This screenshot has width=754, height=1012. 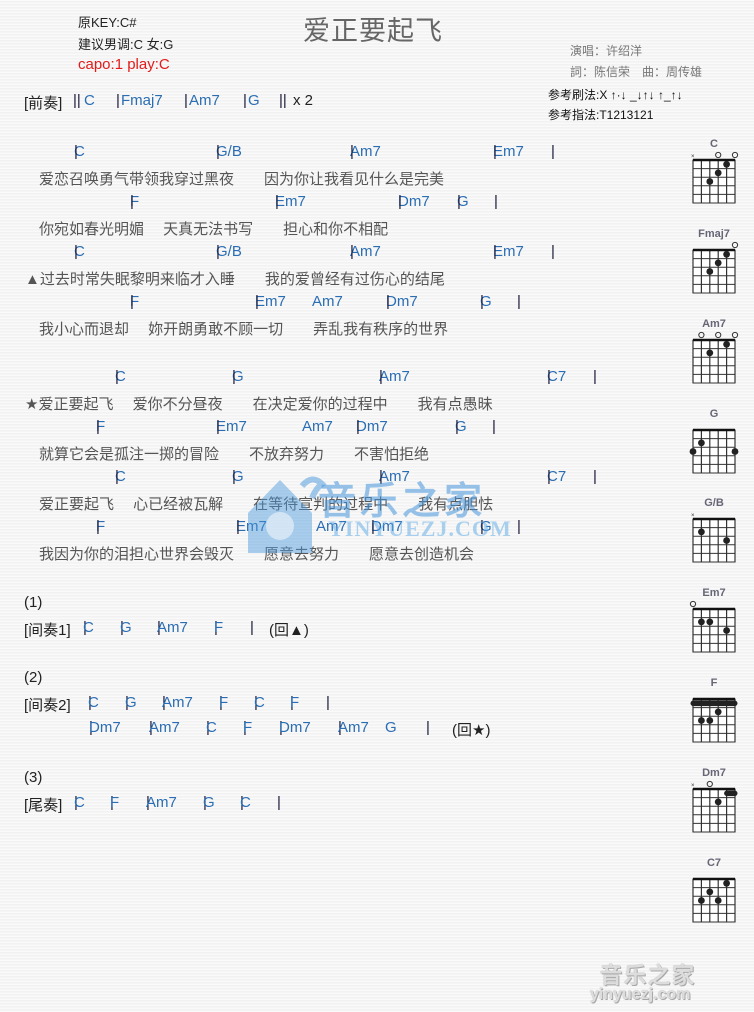 I want to click on chord-diagram-em7: Em7, so click(x=714, y=627).